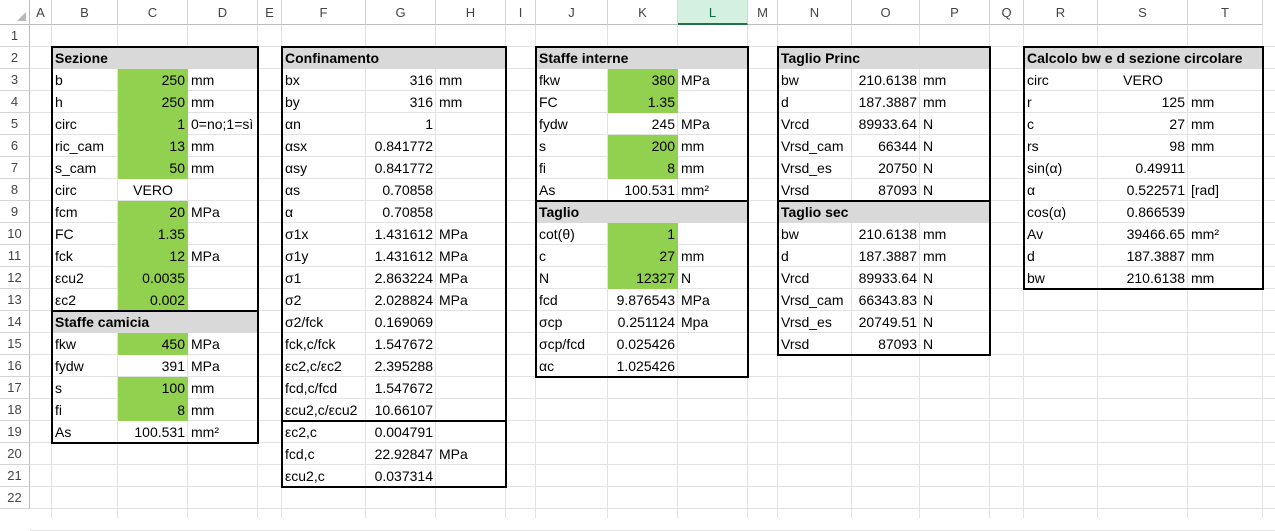 Image resolution: width=1275 pixels, height=531 pixels. What do you see at coordinates (153, 410) in the screenshot?
I see `cell-c18: 8` at bounding box center [153, 410].